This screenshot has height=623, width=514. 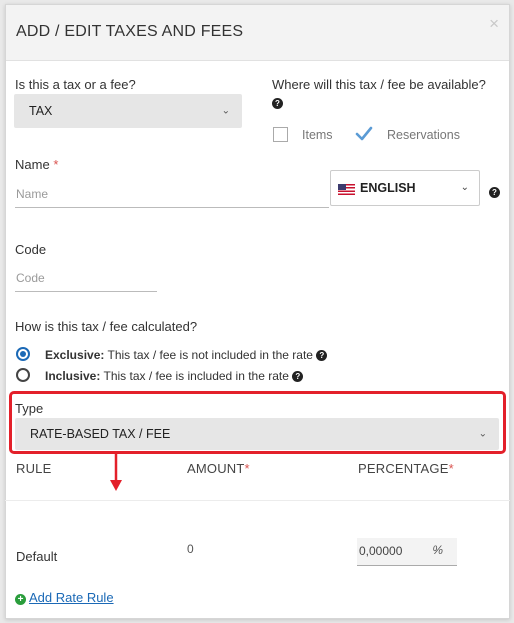 I want to click on close-icon: ×, so click(x=494, y=23).